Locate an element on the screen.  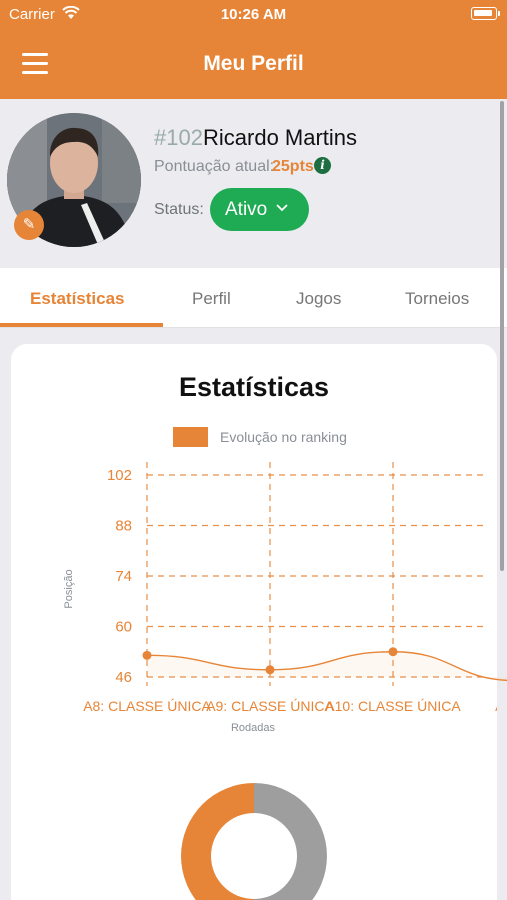
navigation-bar: Carrier 10:26 AM Meu Perfil is located at coordinates (253, 49).